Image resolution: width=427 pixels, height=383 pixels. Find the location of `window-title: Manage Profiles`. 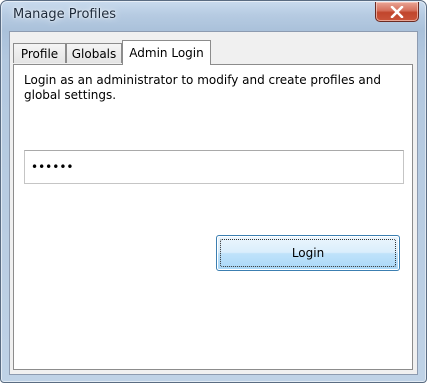

window-title: Manage Profiles is located at coordinates (64, 14).